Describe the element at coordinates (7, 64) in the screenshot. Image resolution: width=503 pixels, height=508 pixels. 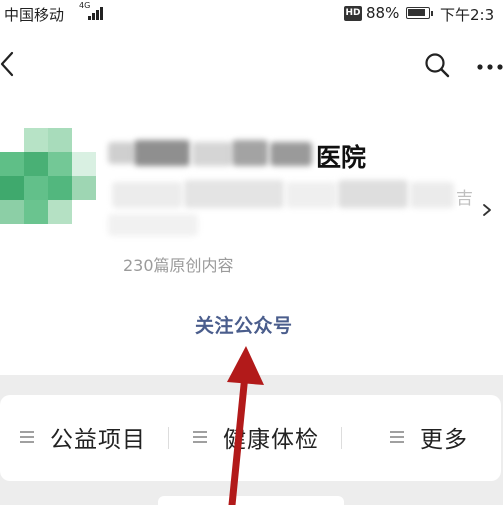
I see `chevron-left-icon` at that location.